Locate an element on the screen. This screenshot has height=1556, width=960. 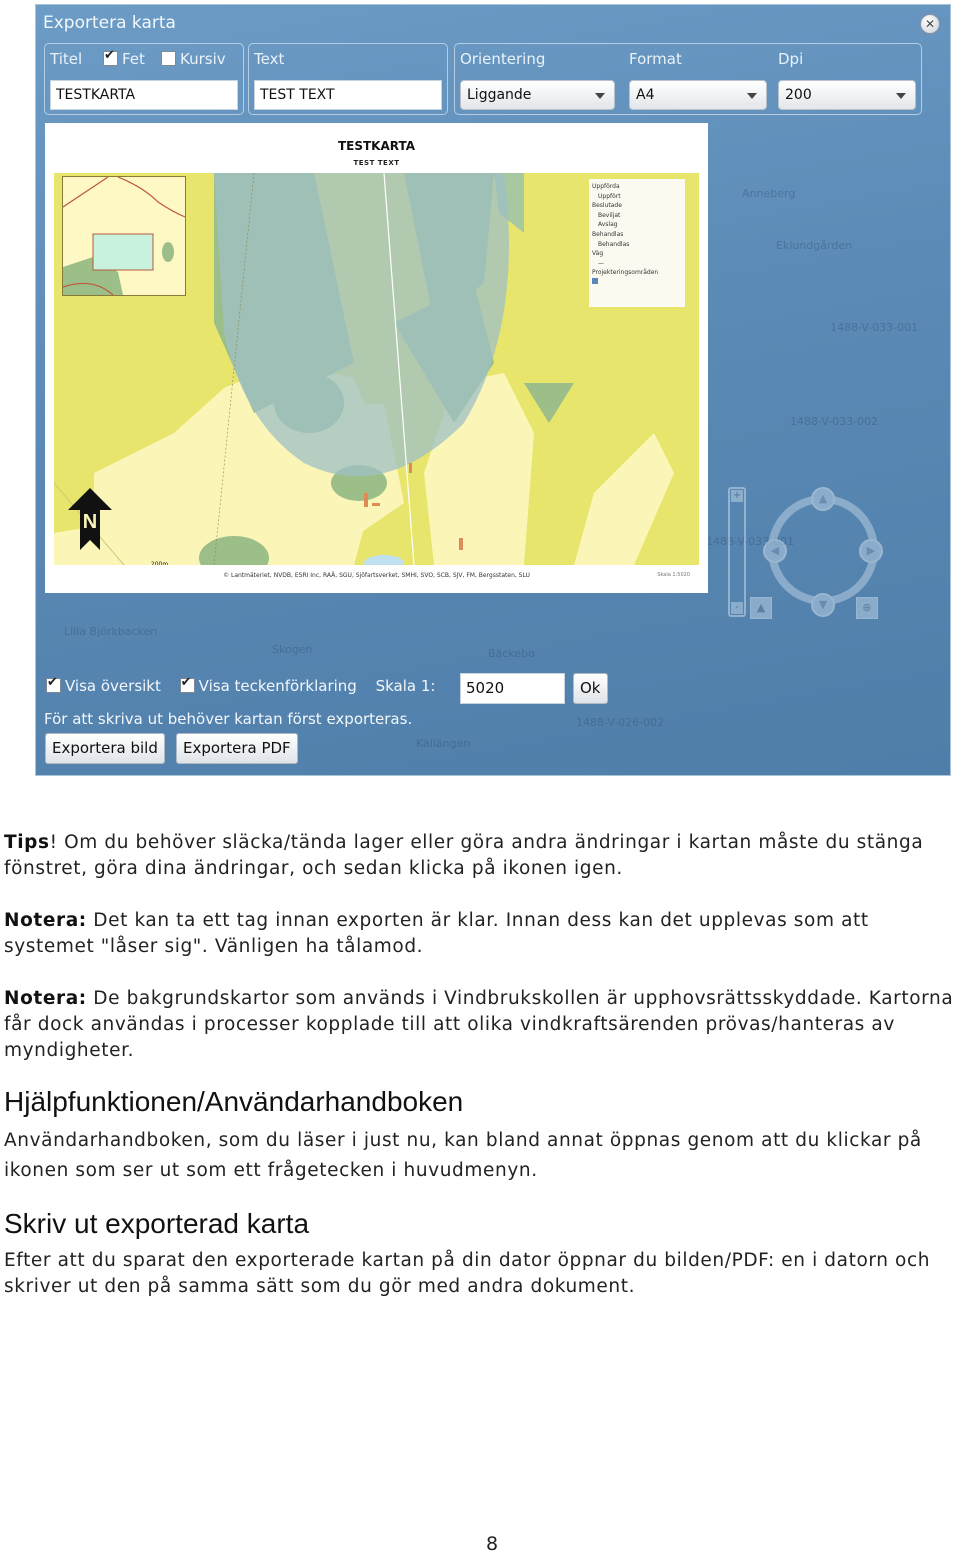
triangle-icon: ▲ is located at coordinates (761, 607).